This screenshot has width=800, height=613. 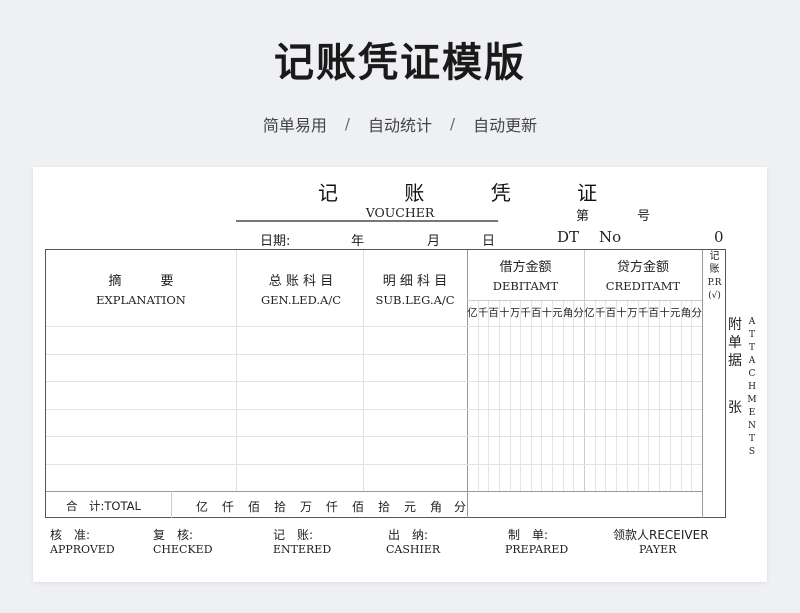 I want to click on credit-header-en: CREDITAMT, so click(x=643, y=286).